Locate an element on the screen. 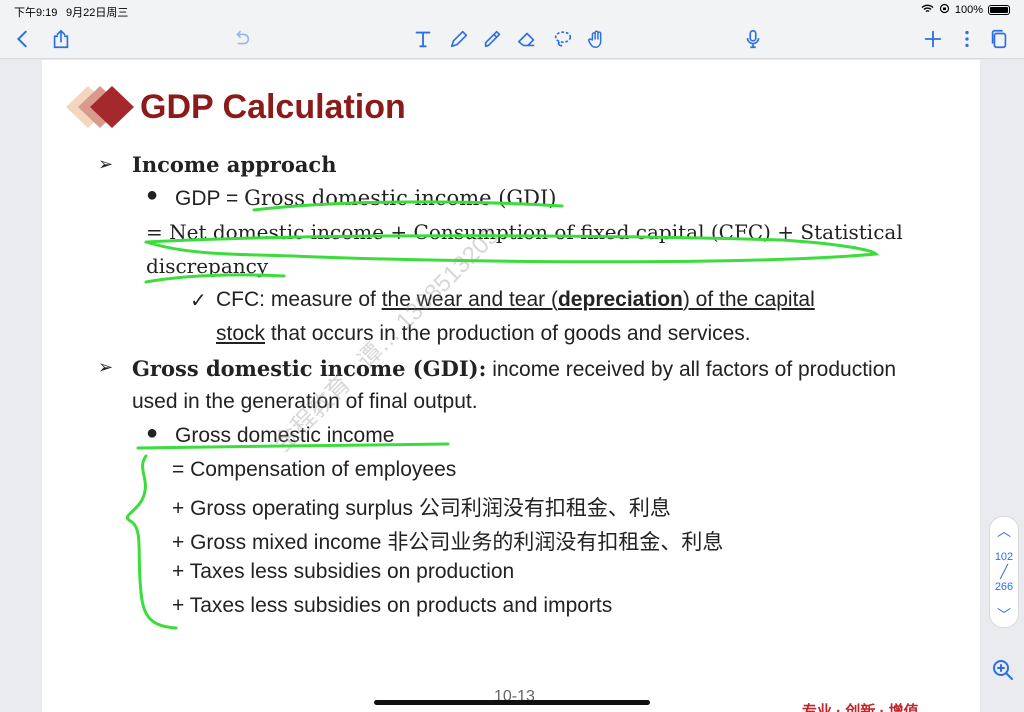 The width and height of the screenshot is (1024, 712). share-icon is located at coordinates (61, 39).